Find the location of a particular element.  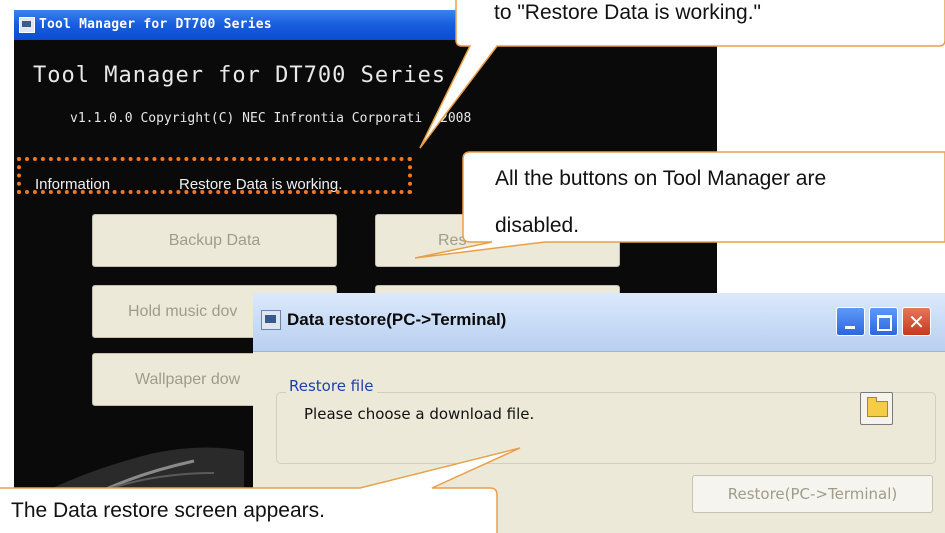

callout-top-text: to "Restore Data is working." is located at coordinates (628, 12).